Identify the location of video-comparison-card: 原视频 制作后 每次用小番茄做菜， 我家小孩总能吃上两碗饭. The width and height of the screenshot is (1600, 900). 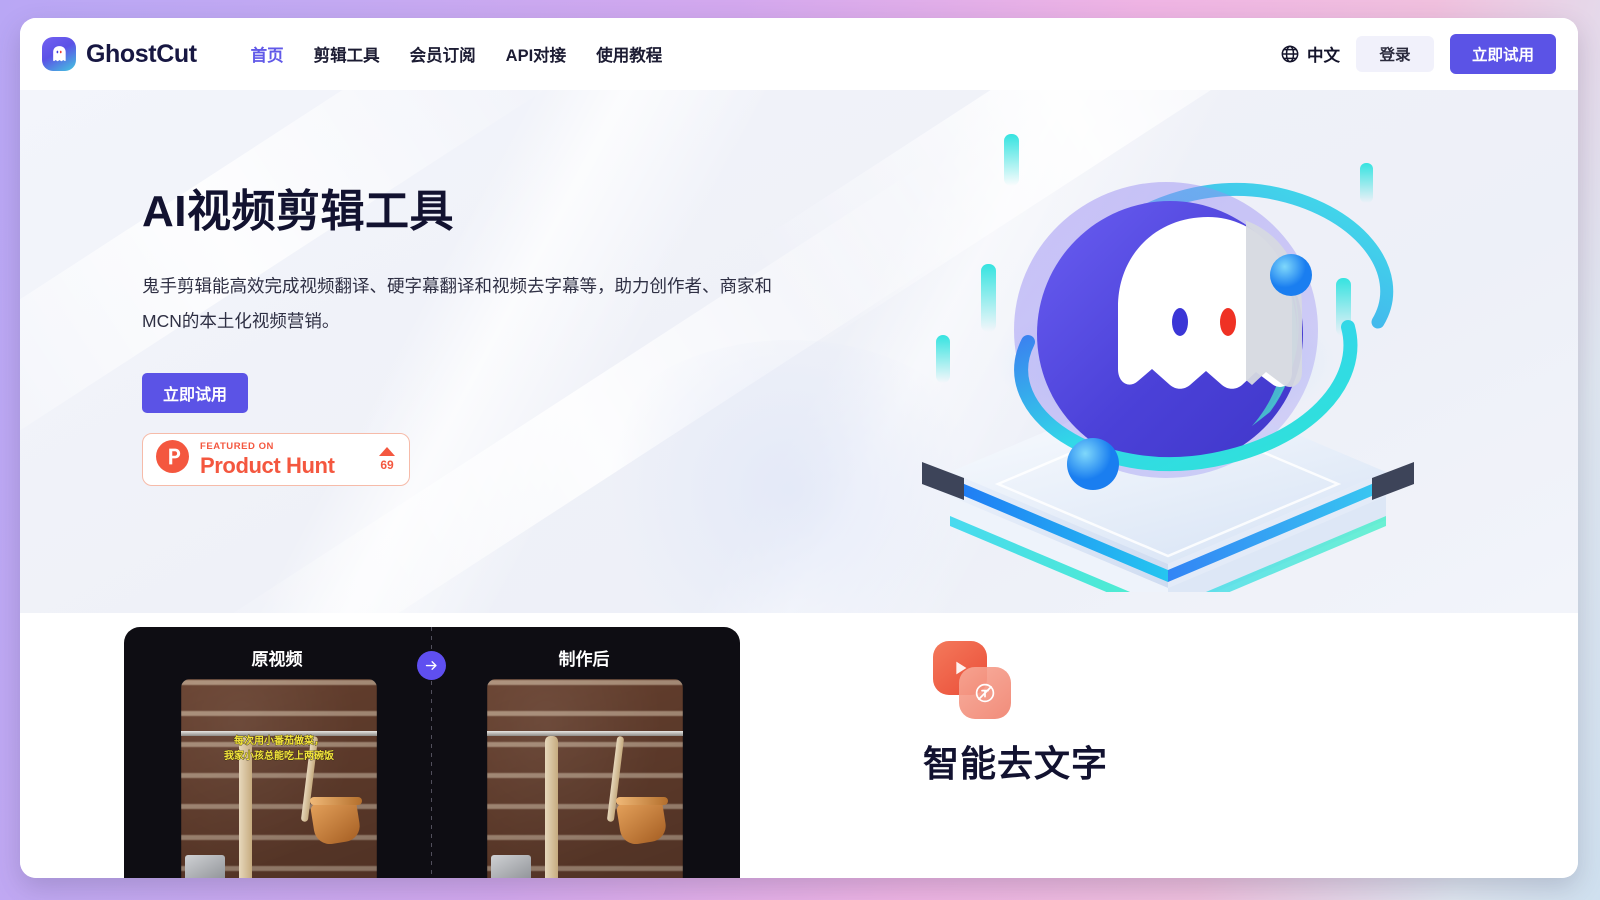
(432, 752).